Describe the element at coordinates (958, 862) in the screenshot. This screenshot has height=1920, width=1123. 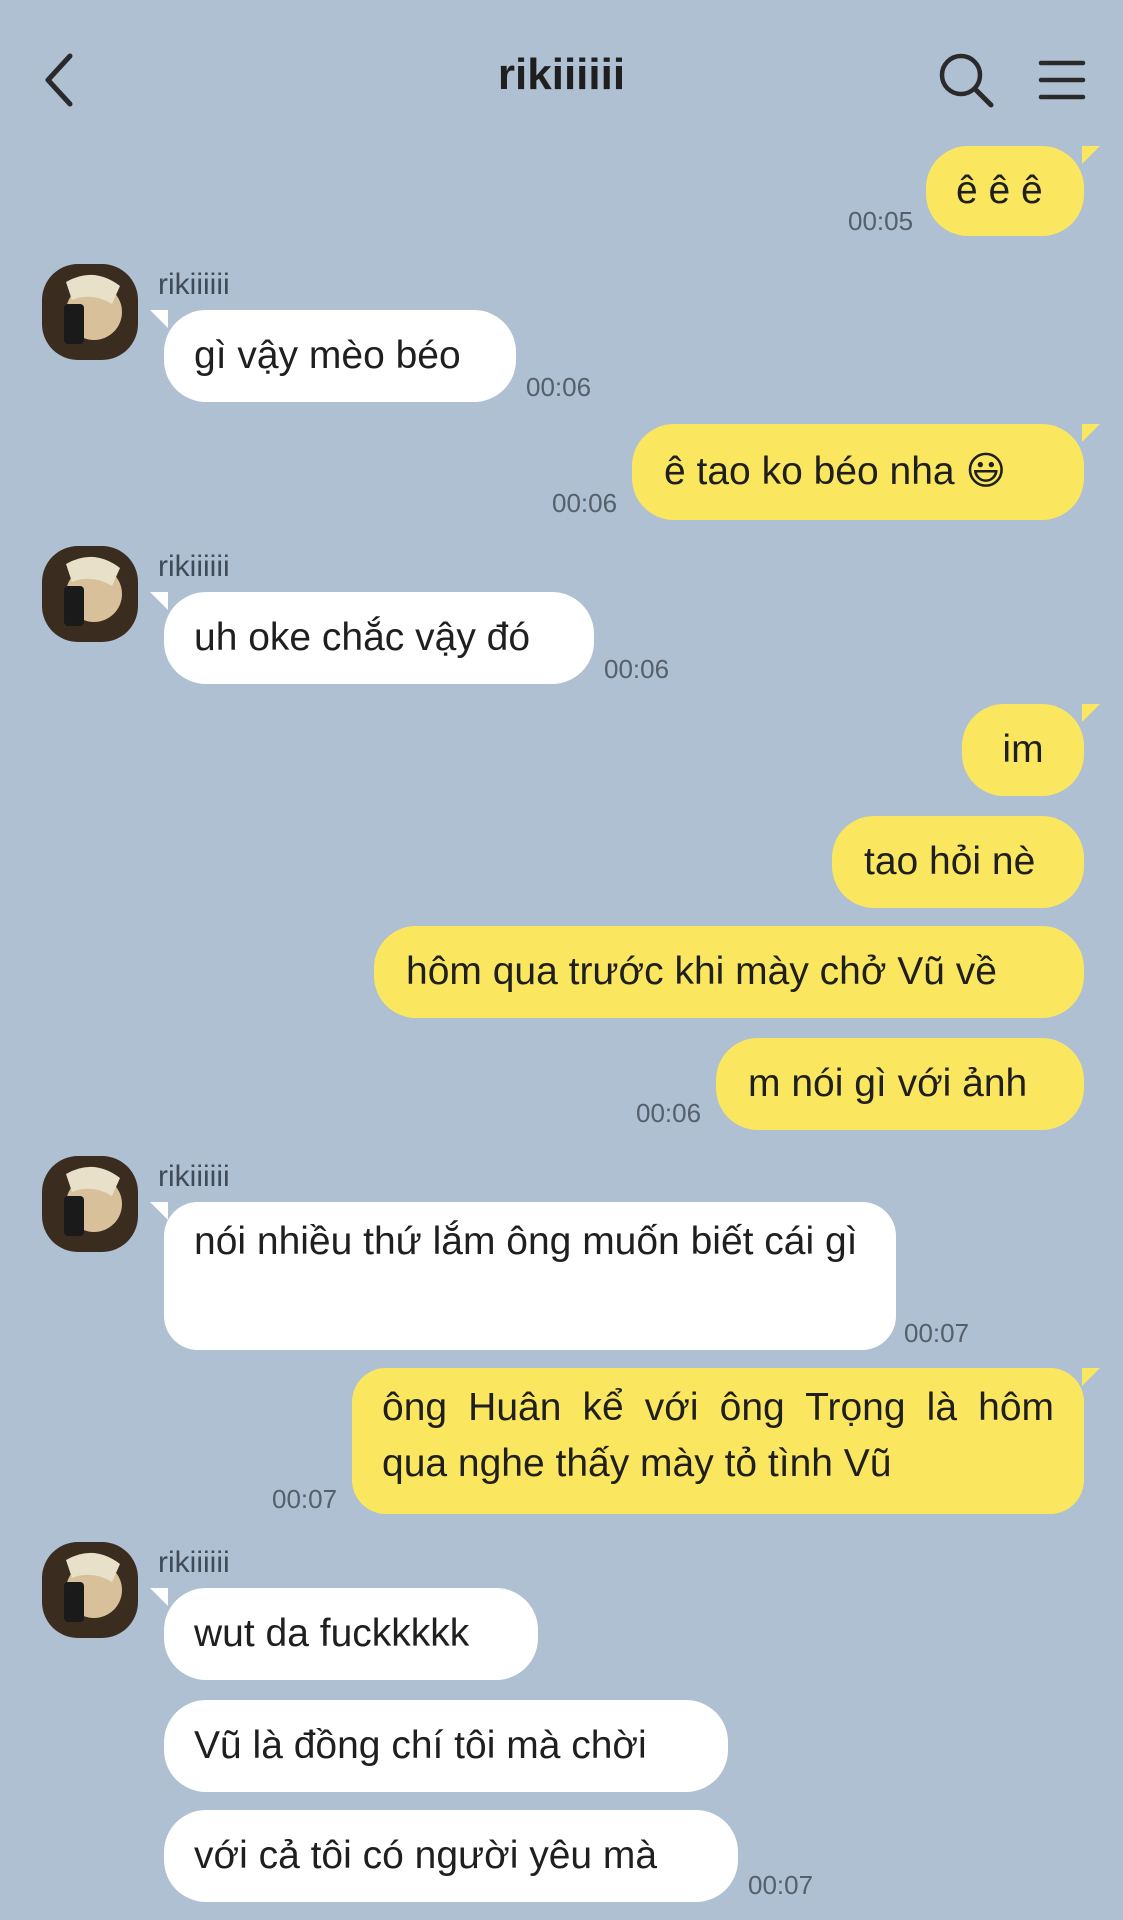
I see `message-bubble-sent: tao hỏi nè` at that location.